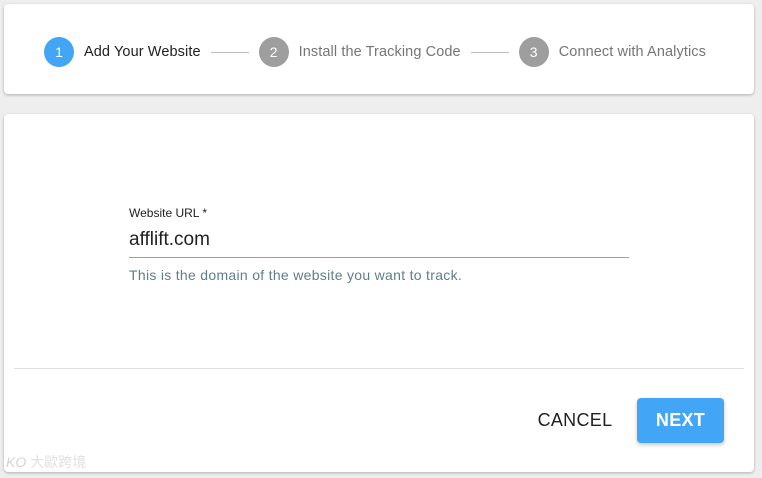 The image size is (762, 478). Describe the element at coordinates (379, 368) in the screenshot. I see `actions-divider` at that location.